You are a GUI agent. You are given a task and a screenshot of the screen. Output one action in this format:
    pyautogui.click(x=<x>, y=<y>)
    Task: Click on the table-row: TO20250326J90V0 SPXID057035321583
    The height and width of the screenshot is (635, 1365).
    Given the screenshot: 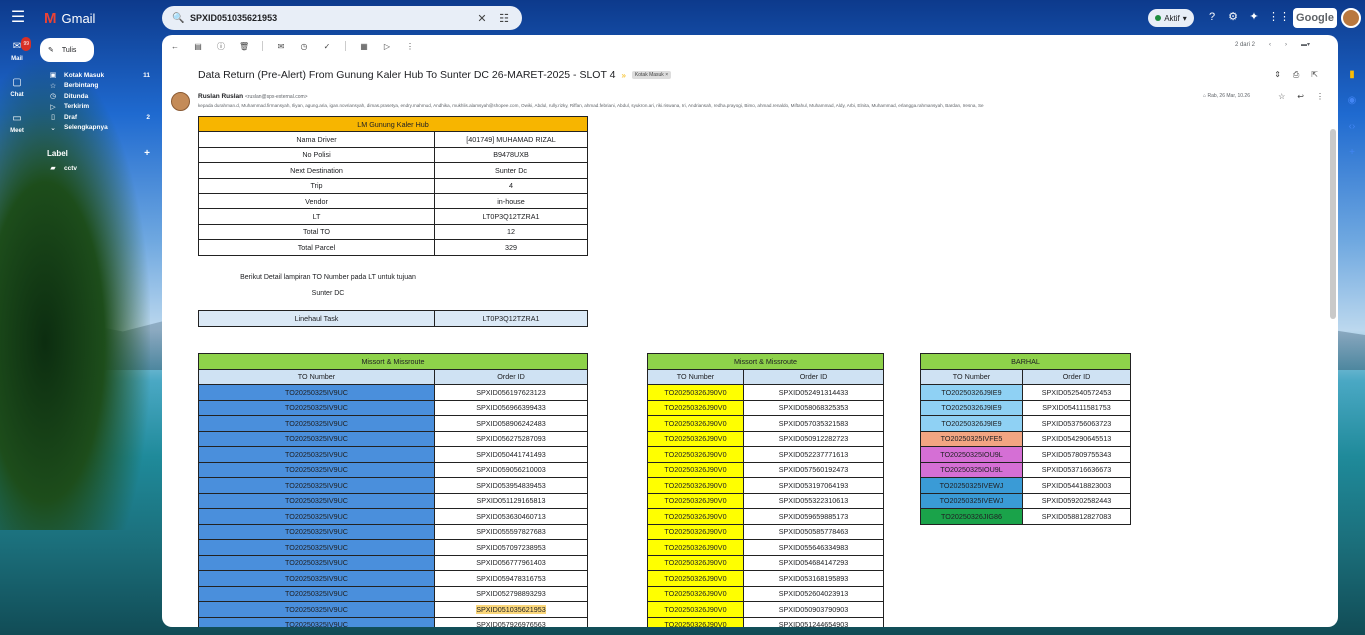 What is the action you would take?
    pyautogui.click(x=765, y=423)
    